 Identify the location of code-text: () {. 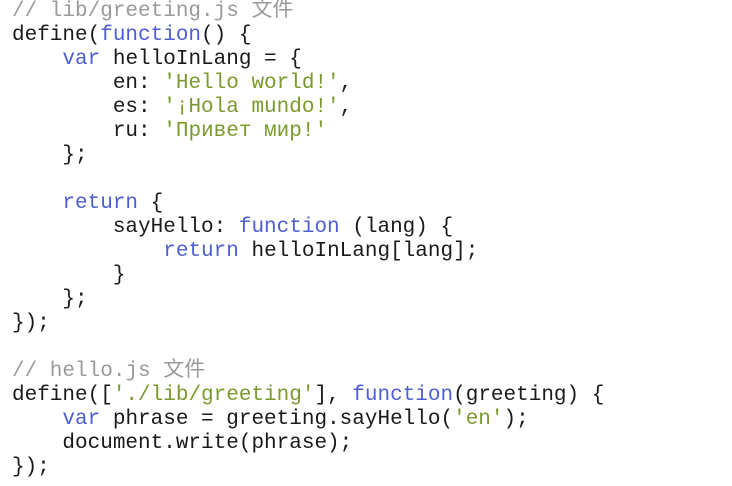
(226, 35).